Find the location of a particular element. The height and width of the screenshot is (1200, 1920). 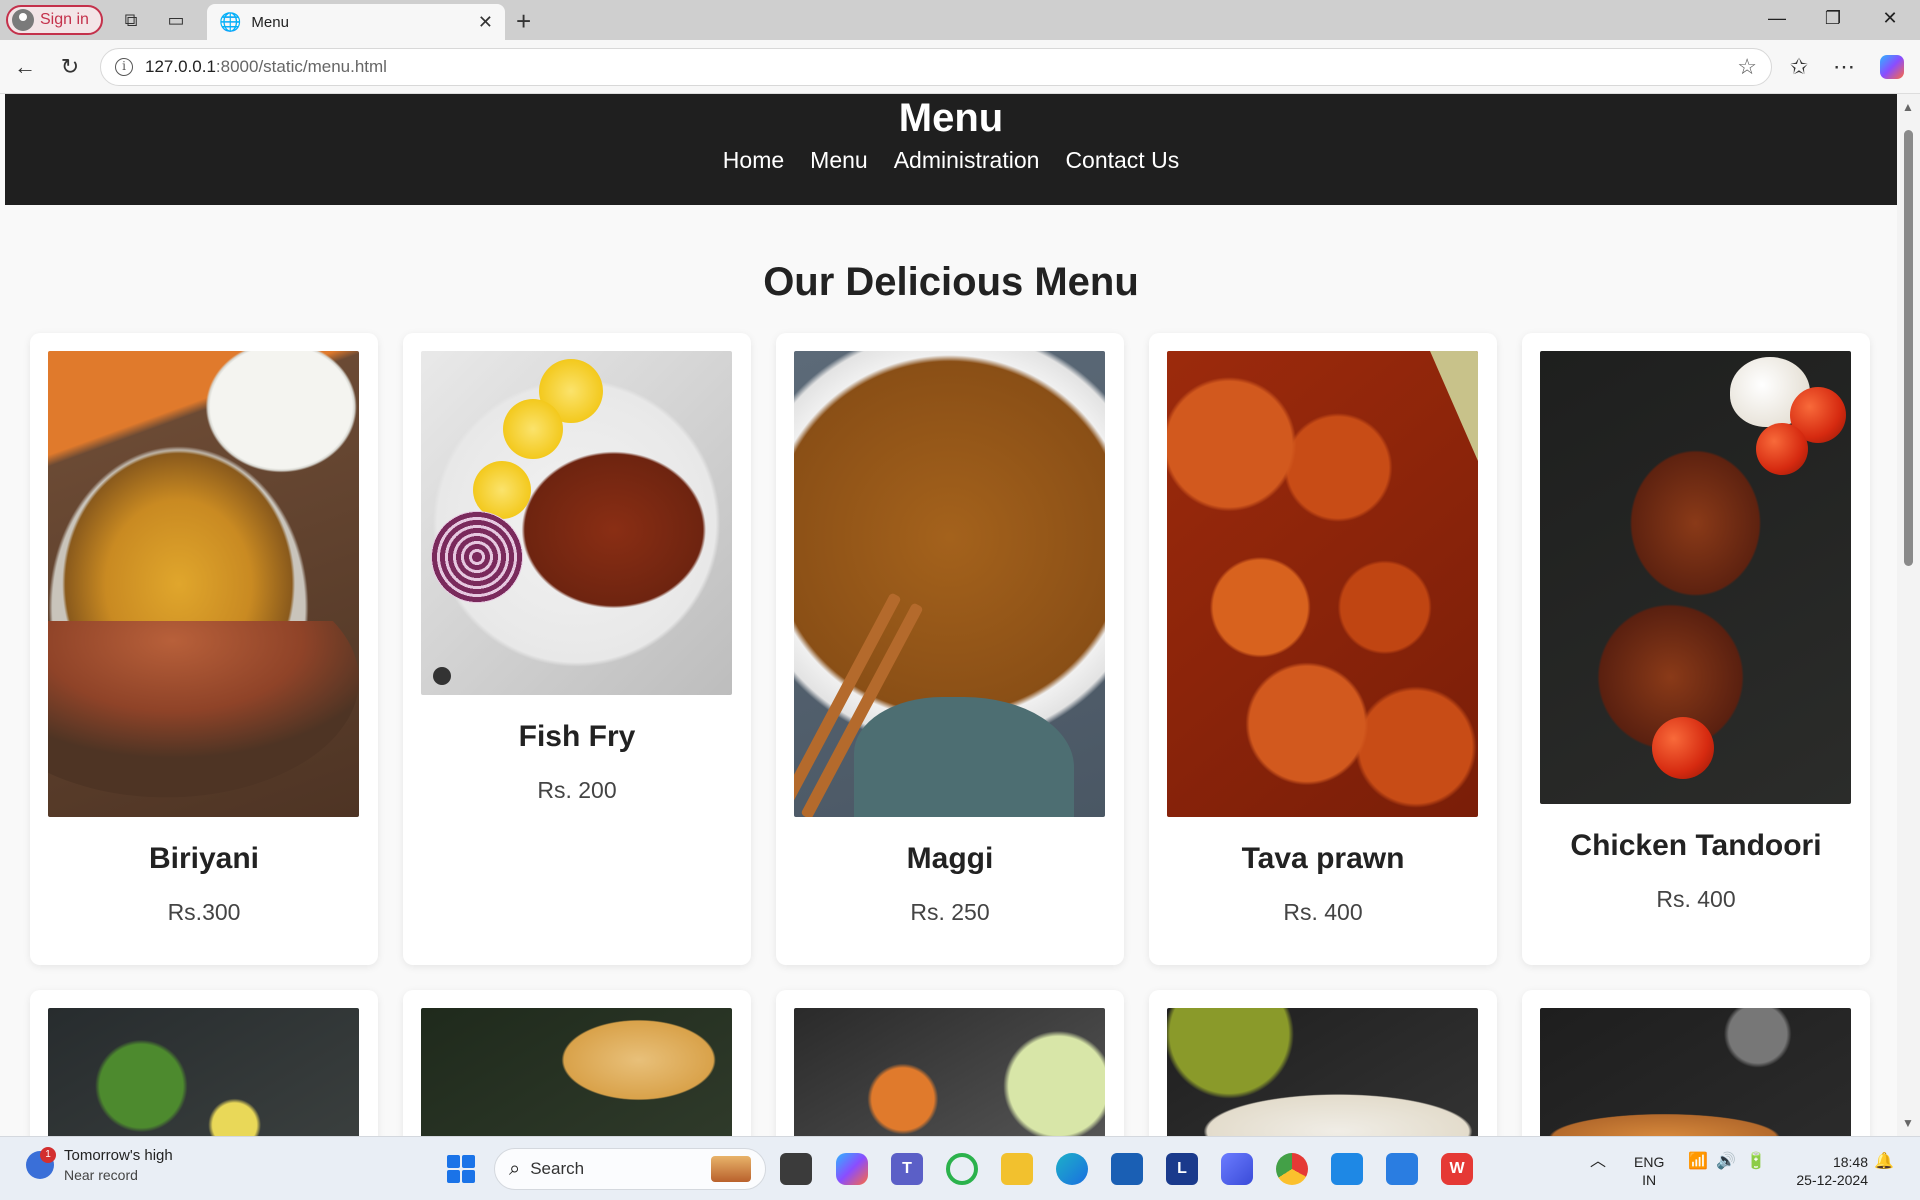

more-options-icon: ⋯ is located at coordinates (1844, 67).